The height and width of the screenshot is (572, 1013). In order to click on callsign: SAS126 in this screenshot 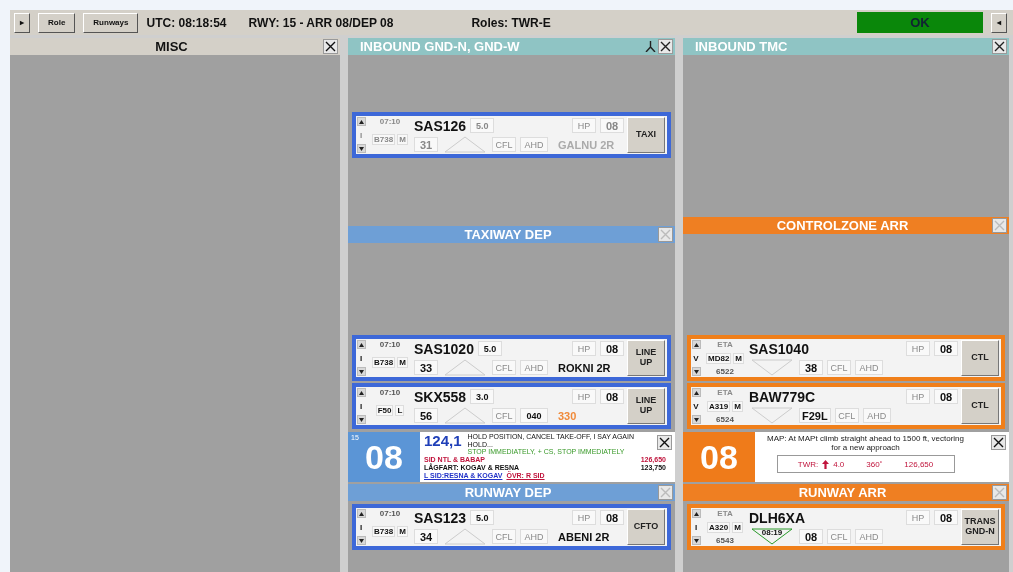, I will do `click(440, 125)`.